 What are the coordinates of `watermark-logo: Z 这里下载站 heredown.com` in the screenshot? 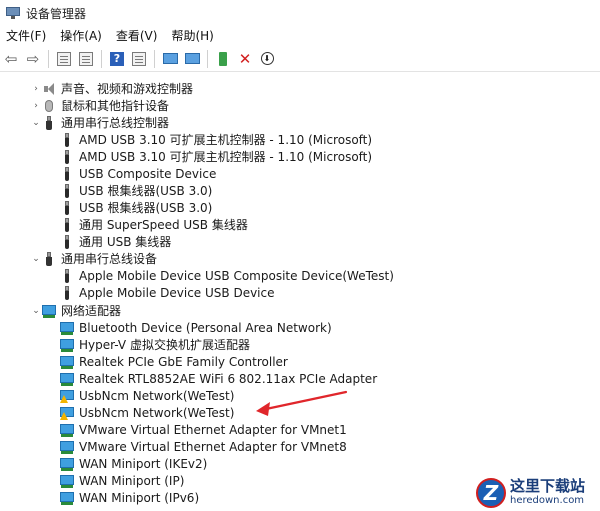 It's located at (538, 492).